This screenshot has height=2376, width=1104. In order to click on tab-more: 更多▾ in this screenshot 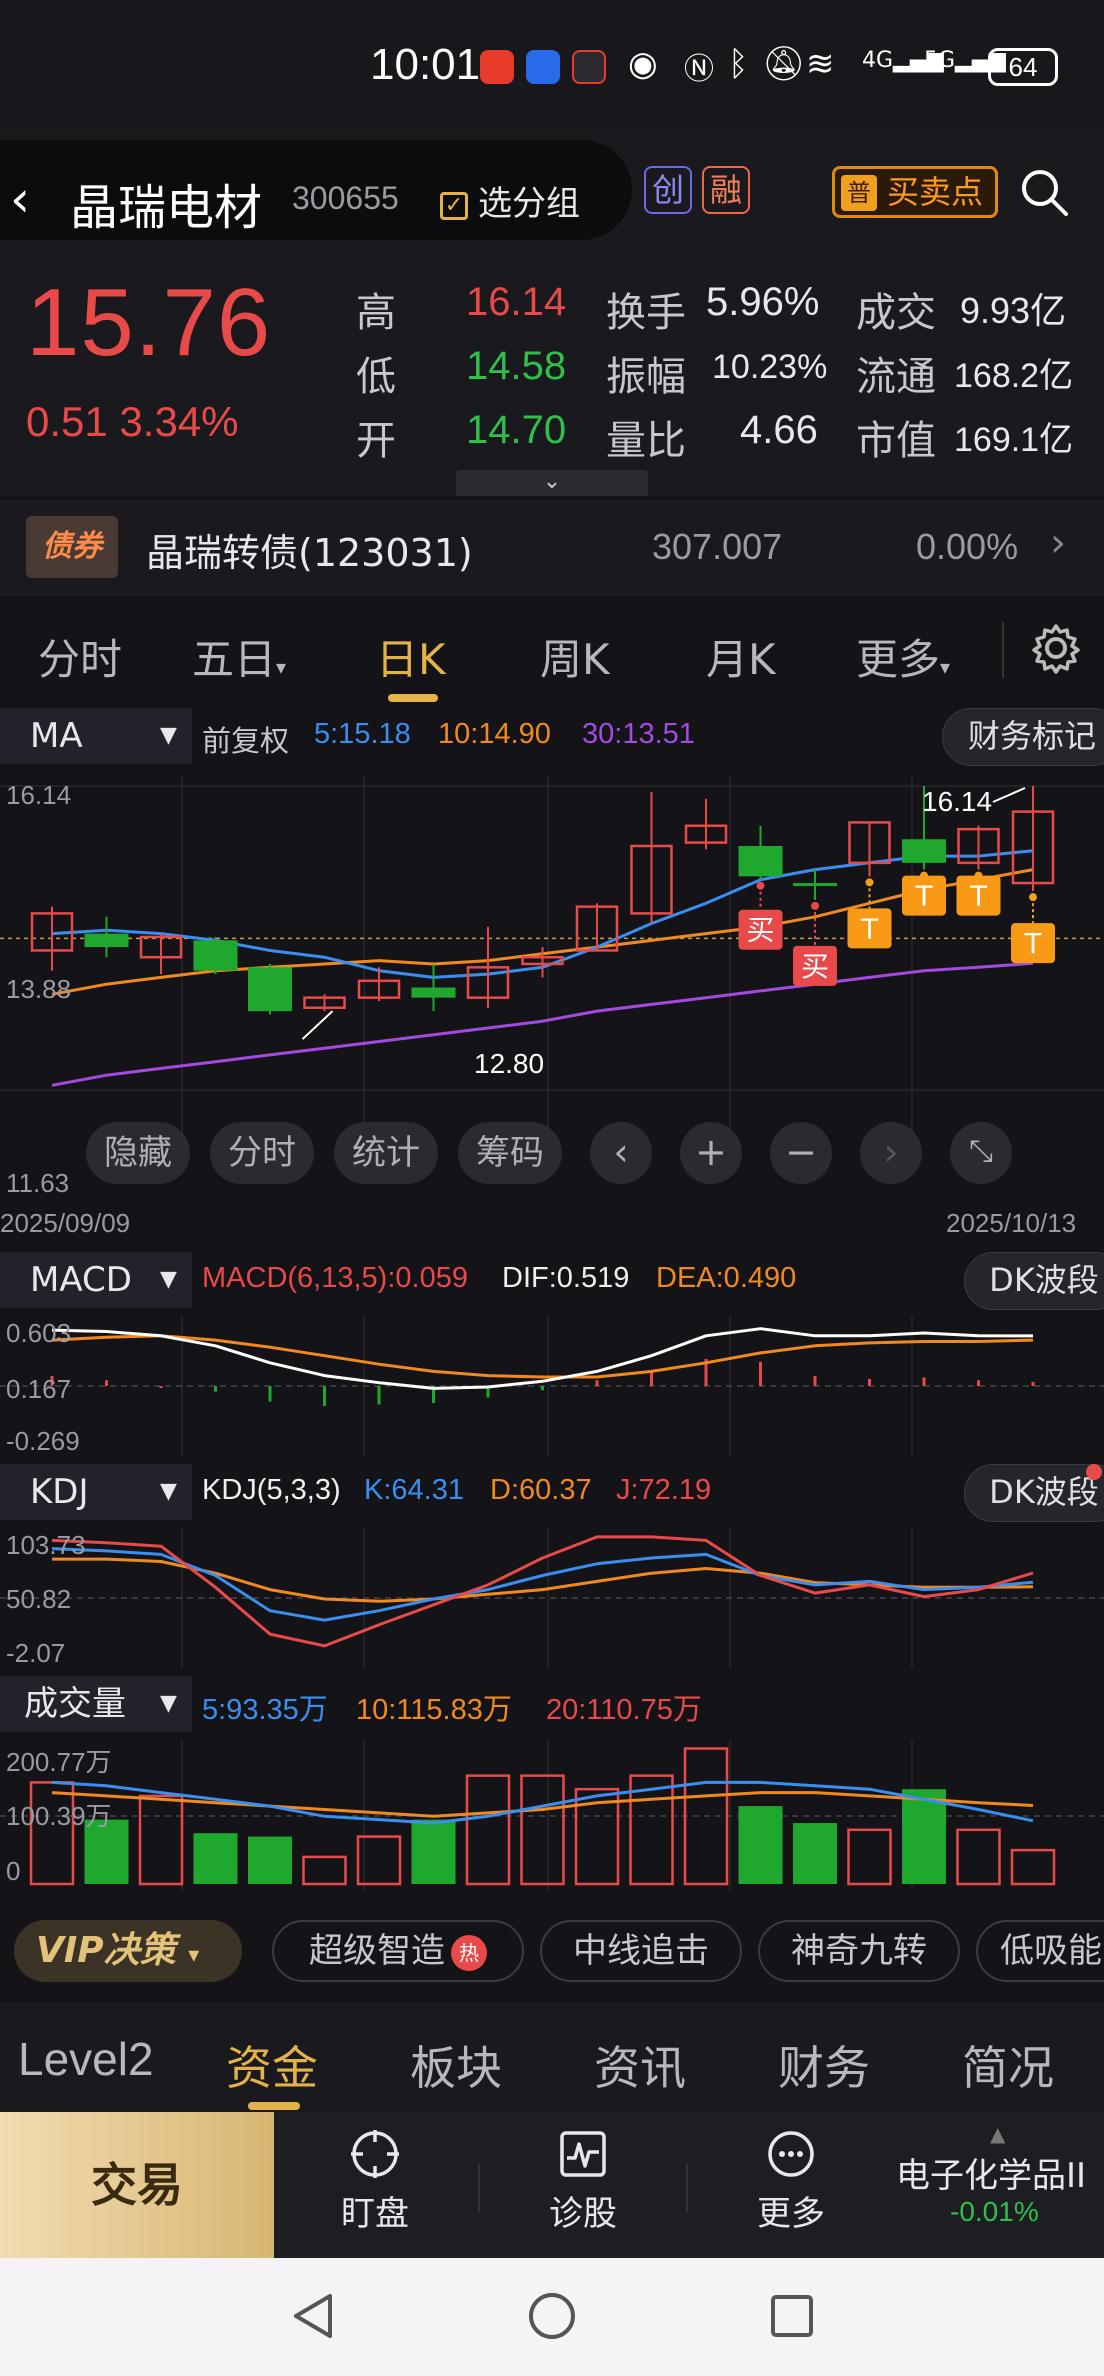, I will do `click(903, 656)`.